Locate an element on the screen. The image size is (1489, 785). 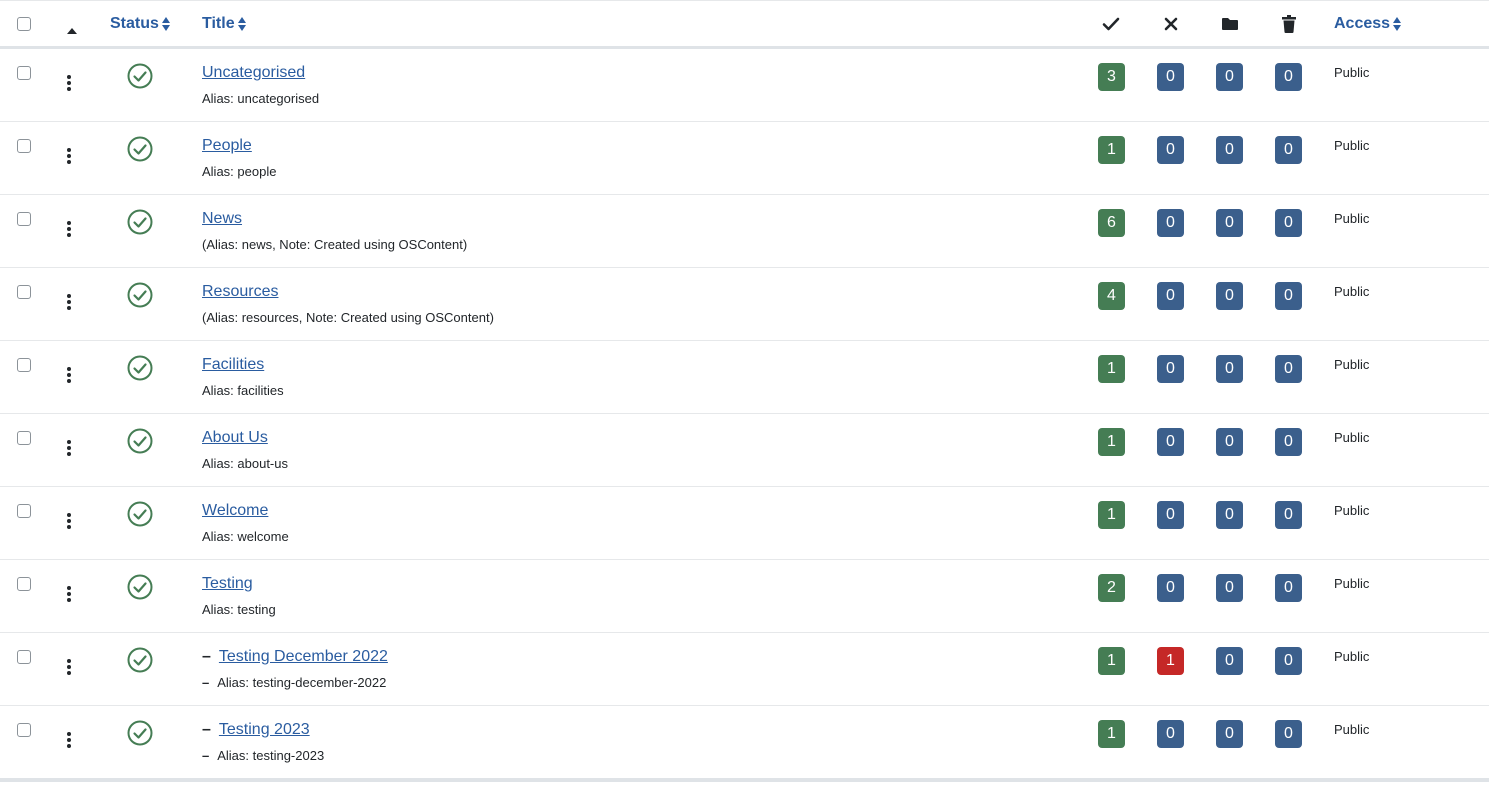
folder-icon is located at coordinates (1230, 24).